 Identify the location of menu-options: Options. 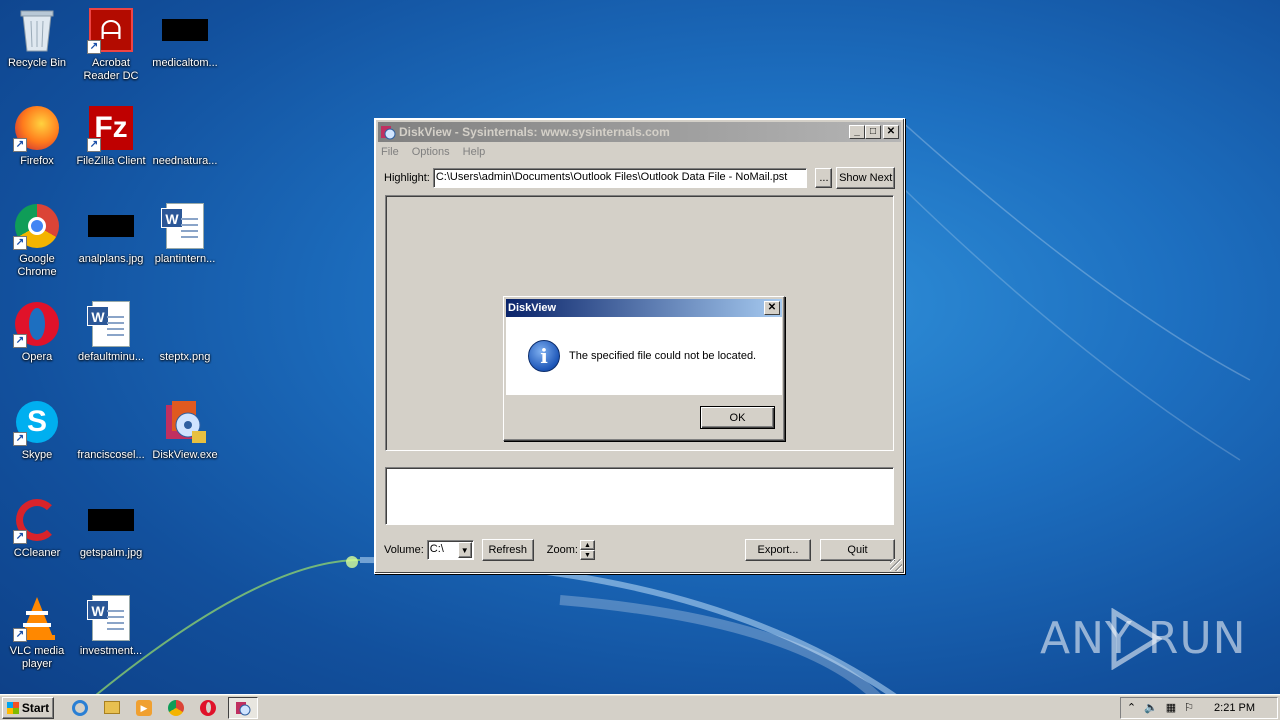
(431, 152).